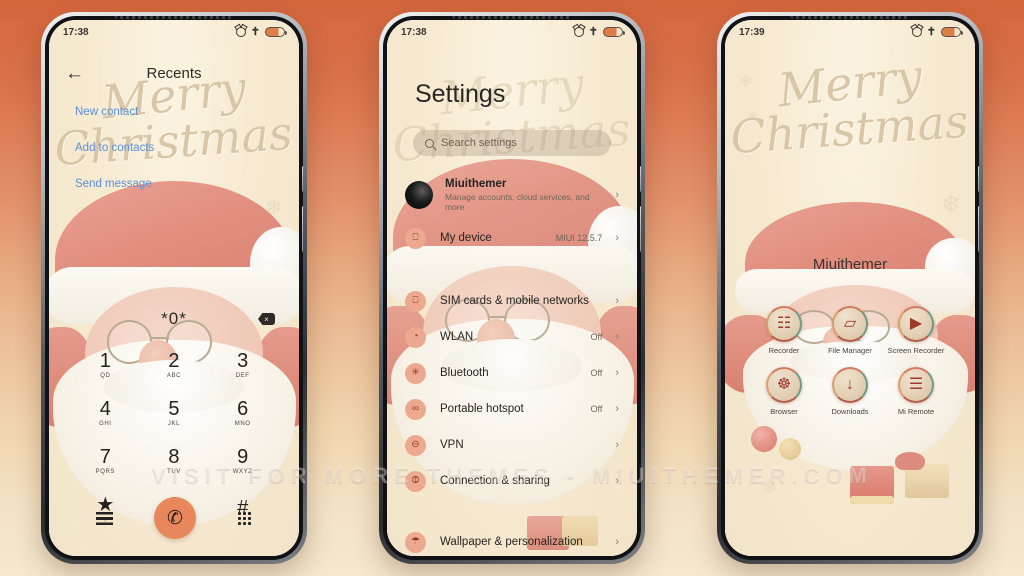 The image size is (1024, 576). Describe the element at coordinates (266, 319) in the screenshot. I see `backspace-icon: ×` at that location.